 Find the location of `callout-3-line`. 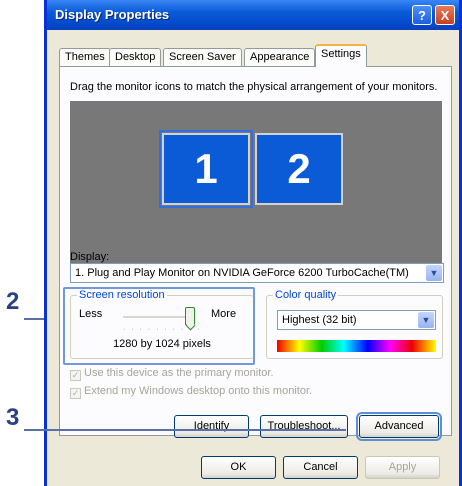

callout-3-line is located at coordinates (185, 430).